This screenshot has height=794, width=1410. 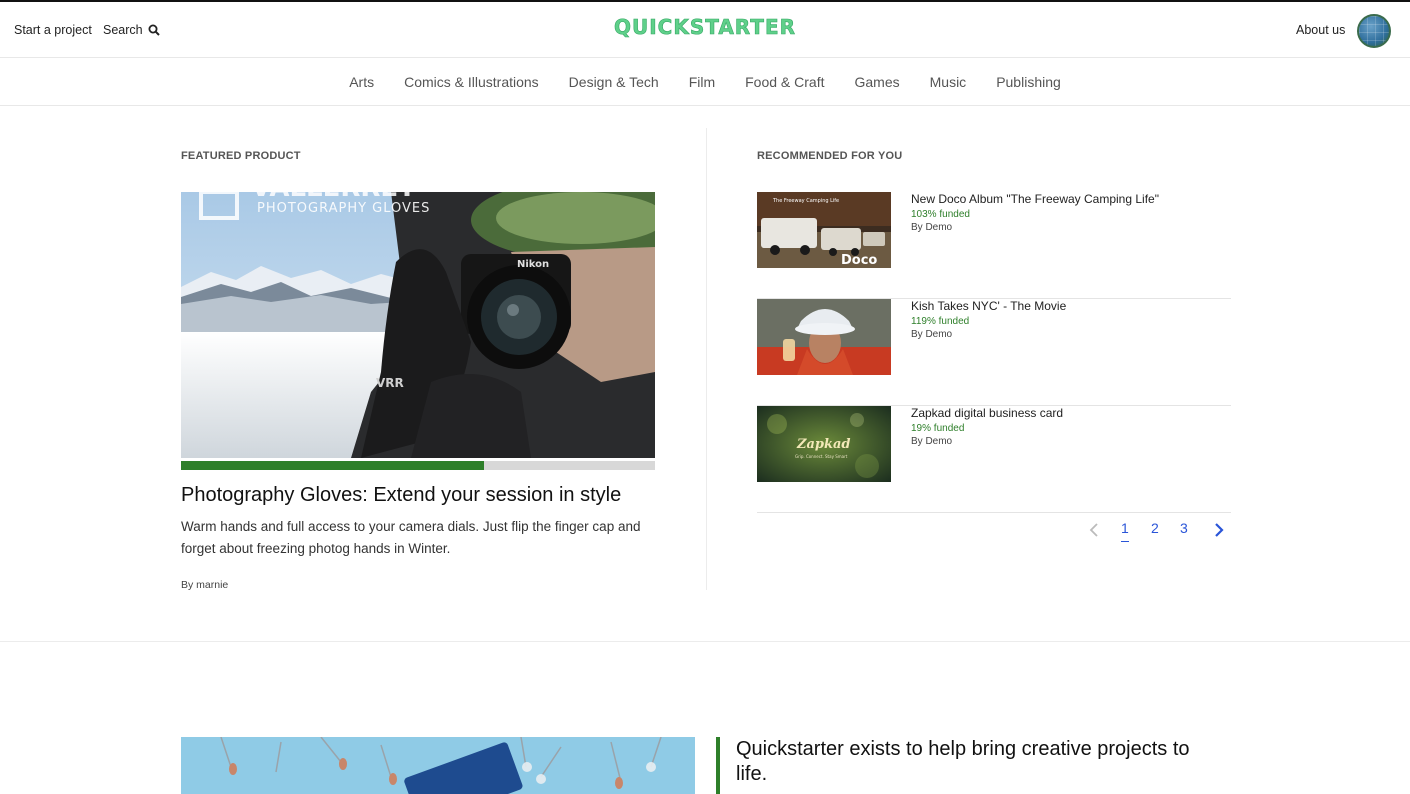 I want to click on search-button: Search, so click(x=131, y=30).